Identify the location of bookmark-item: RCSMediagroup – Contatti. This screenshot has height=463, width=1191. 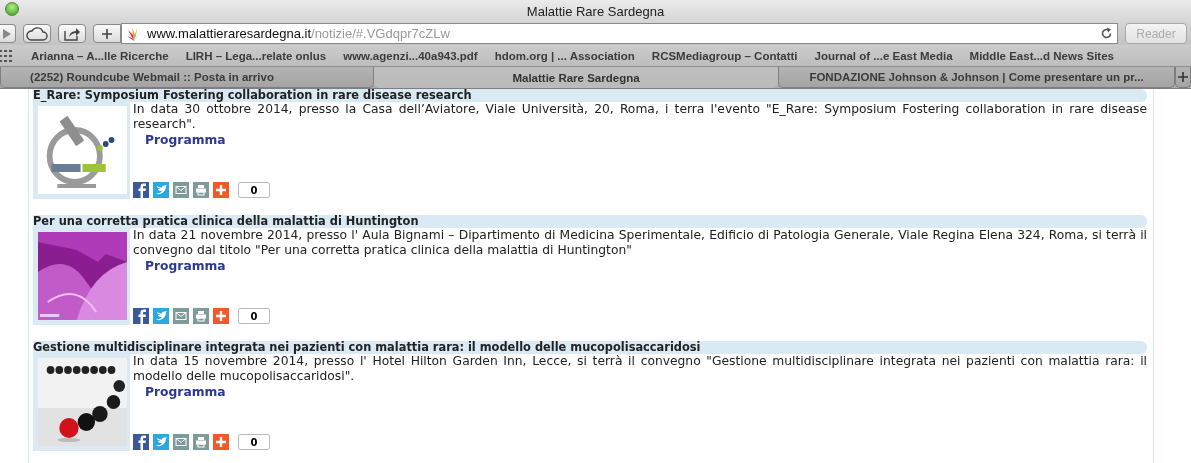
(724, 55).